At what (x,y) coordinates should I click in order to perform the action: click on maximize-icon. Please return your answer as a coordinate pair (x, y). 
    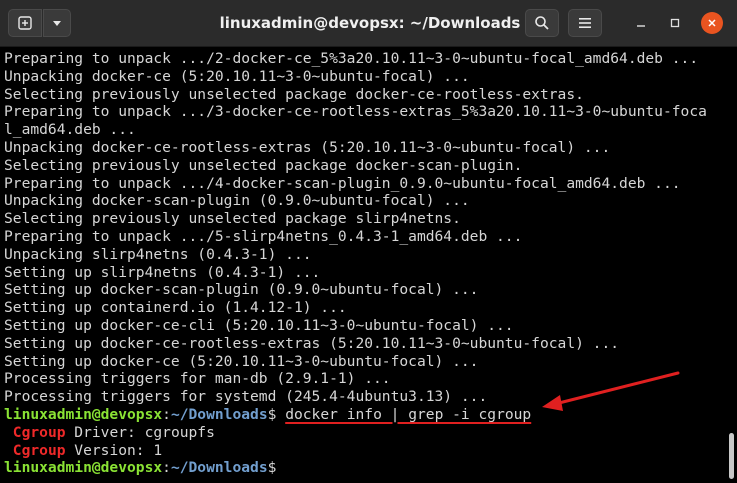
    Looking at the image, I should click on (675, 23).